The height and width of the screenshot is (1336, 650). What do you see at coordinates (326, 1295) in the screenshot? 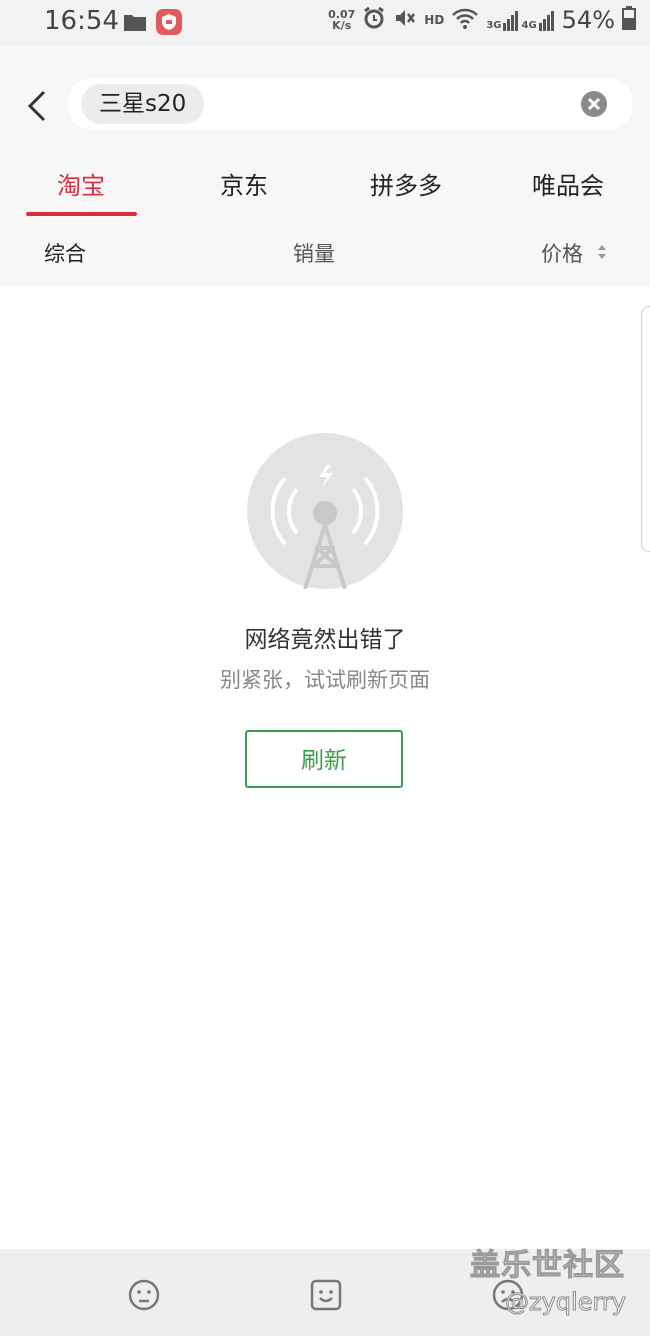
I see `smile-face-icon` at bounding box center [326, 1295].